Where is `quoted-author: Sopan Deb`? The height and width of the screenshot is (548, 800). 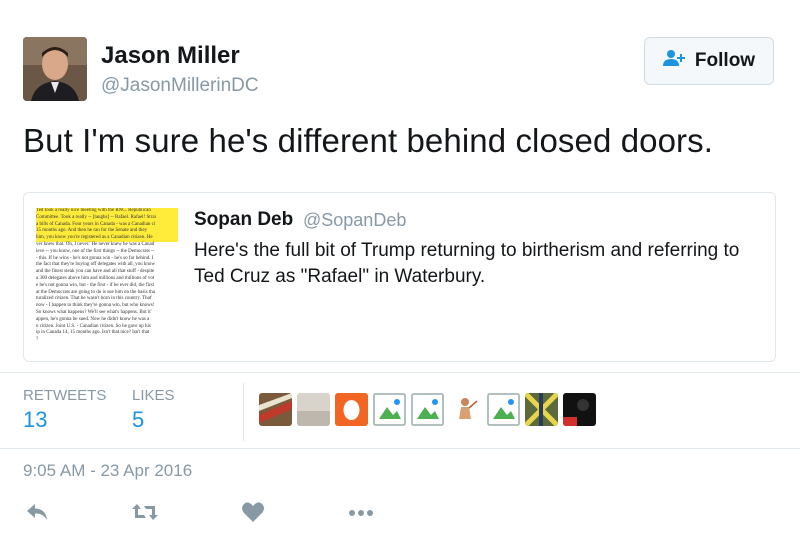 quoted-author: Sopan Deb is located at coordinates (243, 220).